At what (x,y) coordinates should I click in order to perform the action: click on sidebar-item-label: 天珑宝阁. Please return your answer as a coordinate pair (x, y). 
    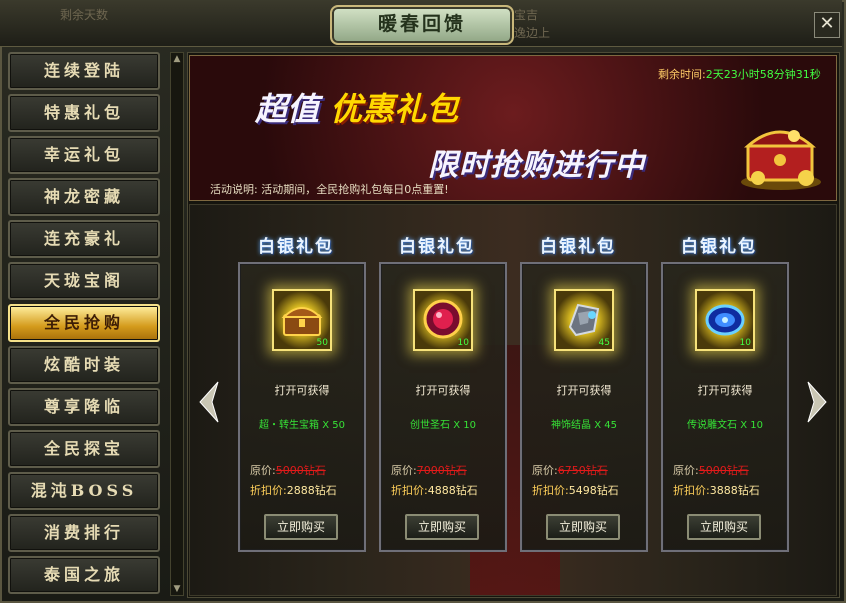
    Looking at the image, I should click on (83, 280).